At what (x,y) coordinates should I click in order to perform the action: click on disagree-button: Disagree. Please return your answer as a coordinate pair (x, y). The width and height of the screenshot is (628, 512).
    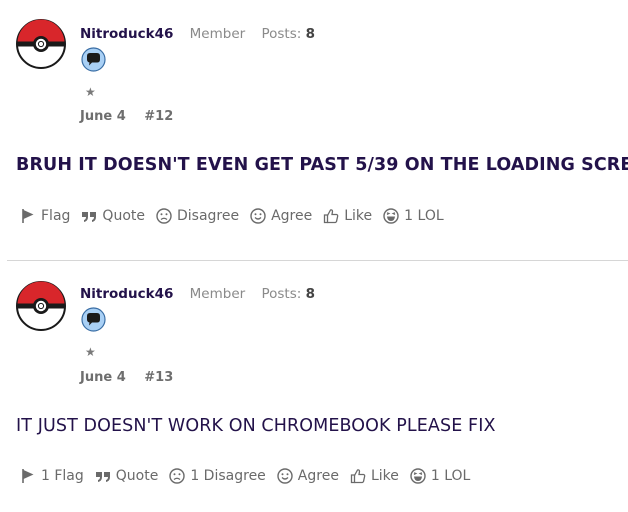
    Looking at the image, I should click on (197, 216).